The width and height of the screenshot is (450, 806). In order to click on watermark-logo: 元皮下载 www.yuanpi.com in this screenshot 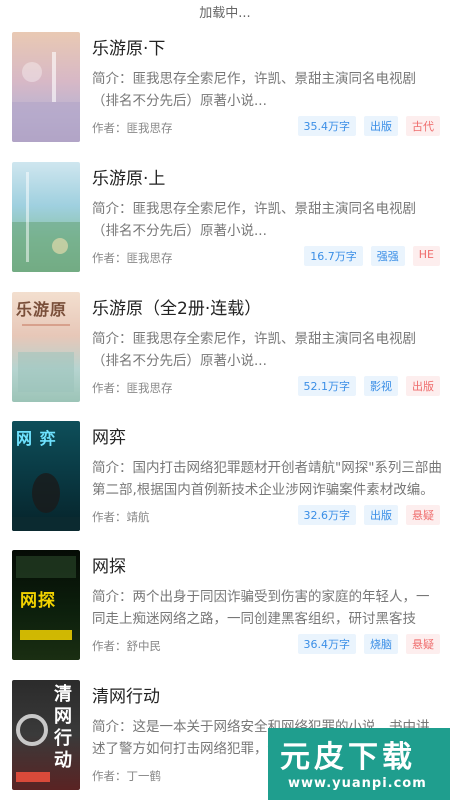, I will do `click(359, 764)`.